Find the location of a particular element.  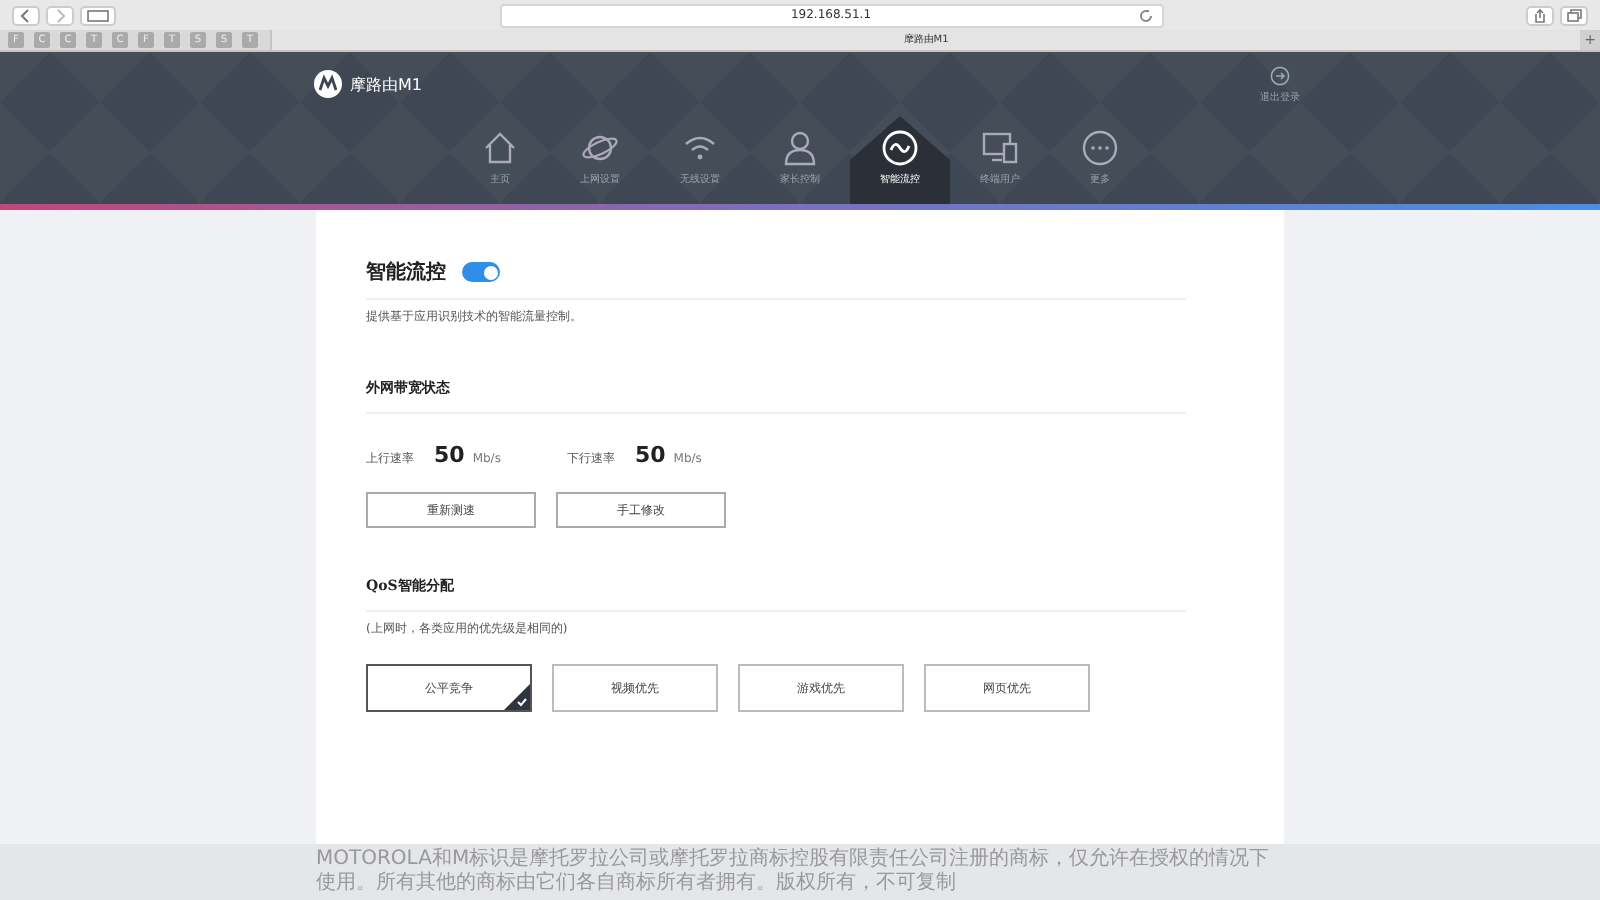

share-icon is located at coordinates (1540, 15).